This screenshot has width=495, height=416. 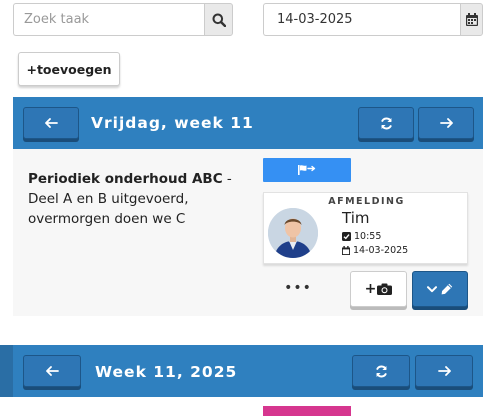 I want to click on search-icon, so click(x=219, y=20).